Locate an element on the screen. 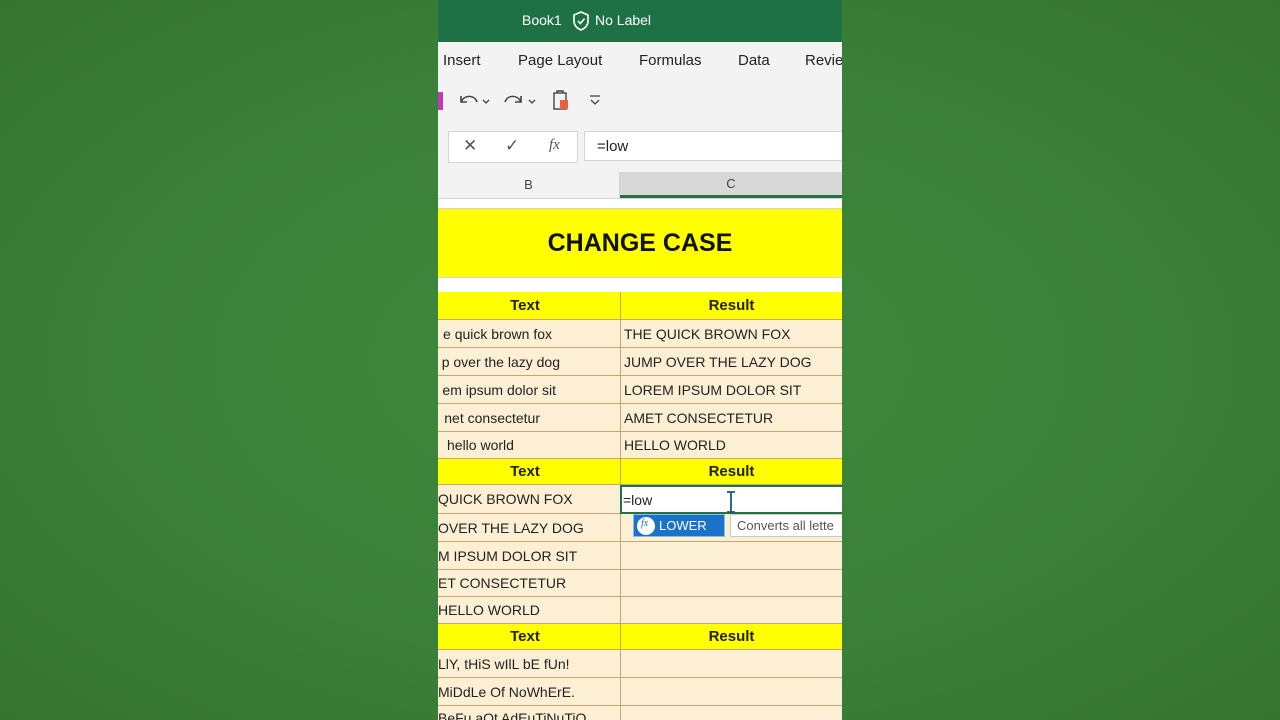 The image size is (1280, 720). sensitivity-label: No Label is located at coordinates (623, 20).